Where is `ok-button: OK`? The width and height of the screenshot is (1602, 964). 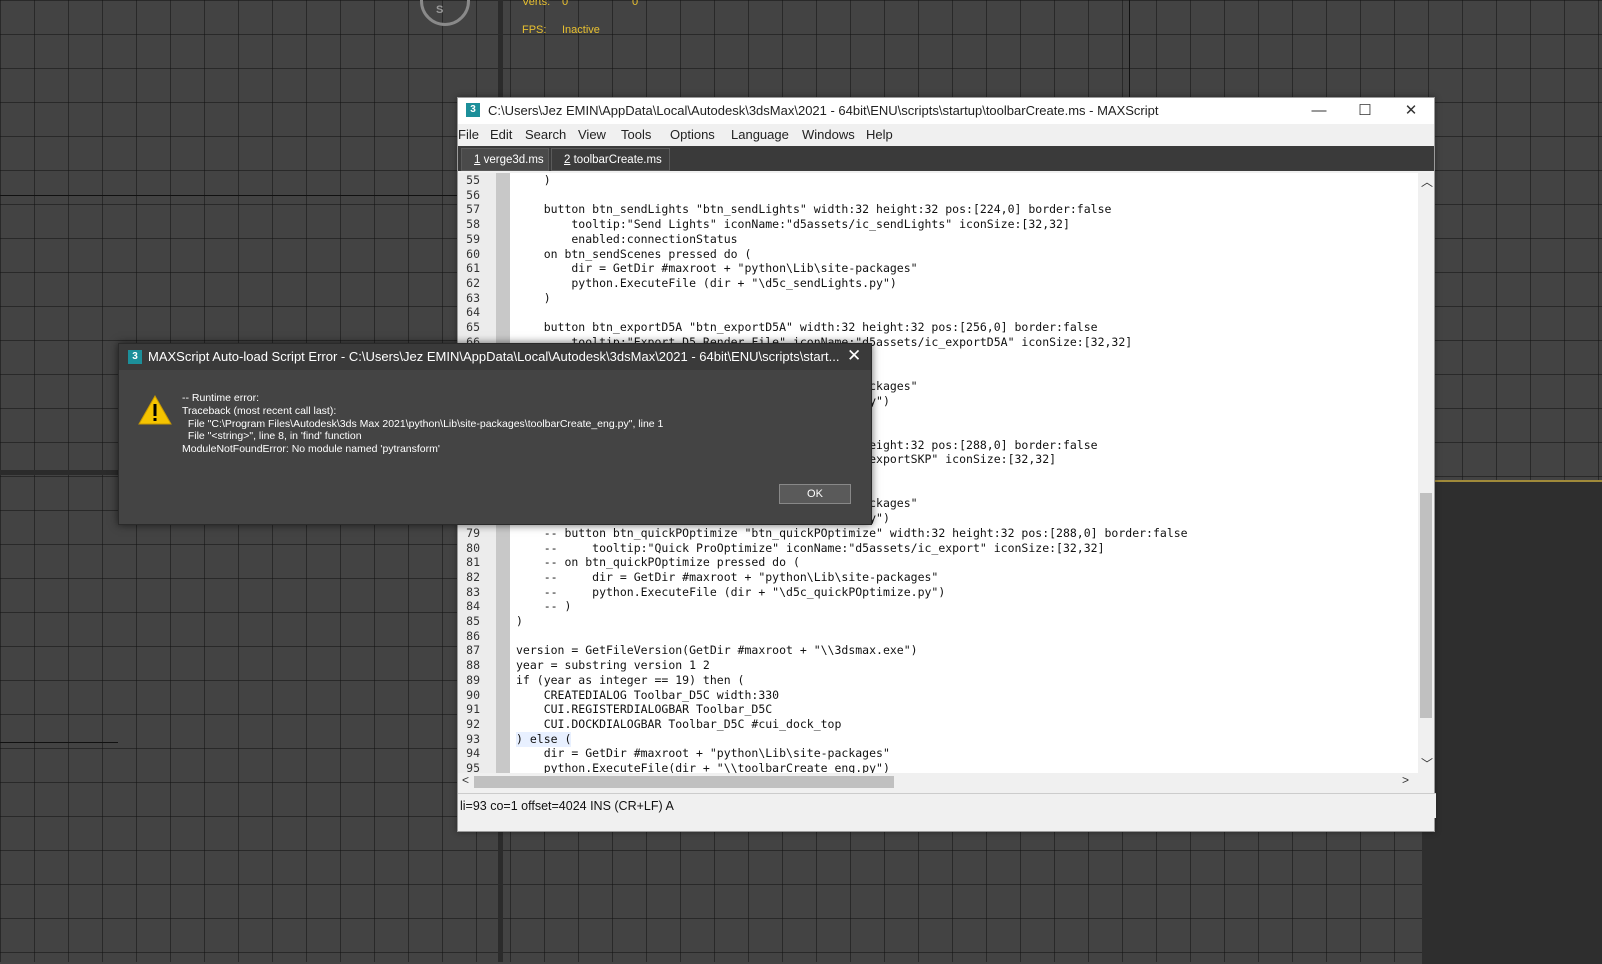 ok-button: OK is located at coordinates (815, 494).